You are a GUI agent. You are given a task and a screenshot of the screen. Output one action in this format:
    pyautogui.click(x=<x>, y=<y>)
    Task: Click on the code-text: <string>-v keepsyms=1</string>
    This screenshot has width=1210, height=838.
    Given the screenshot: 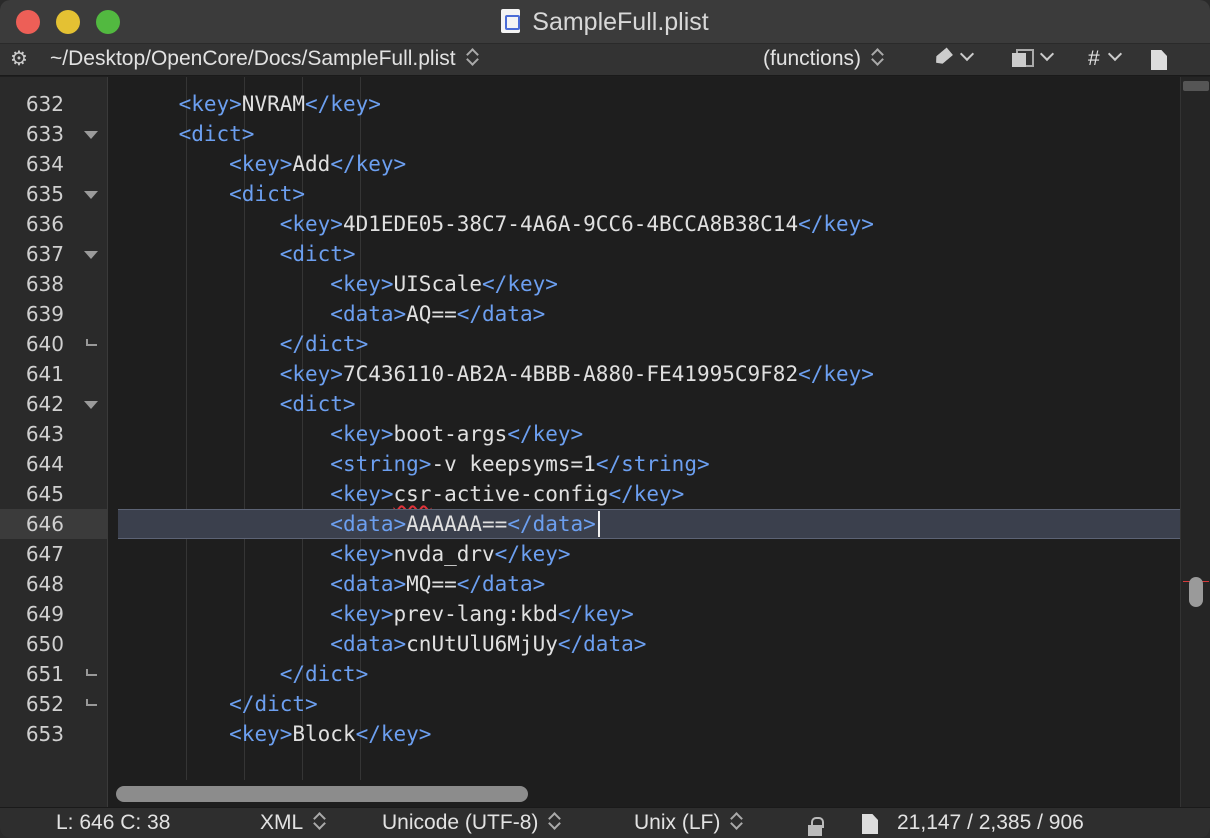 What is the action you would take?
    pyautogui.click(x=418, y=464)
    